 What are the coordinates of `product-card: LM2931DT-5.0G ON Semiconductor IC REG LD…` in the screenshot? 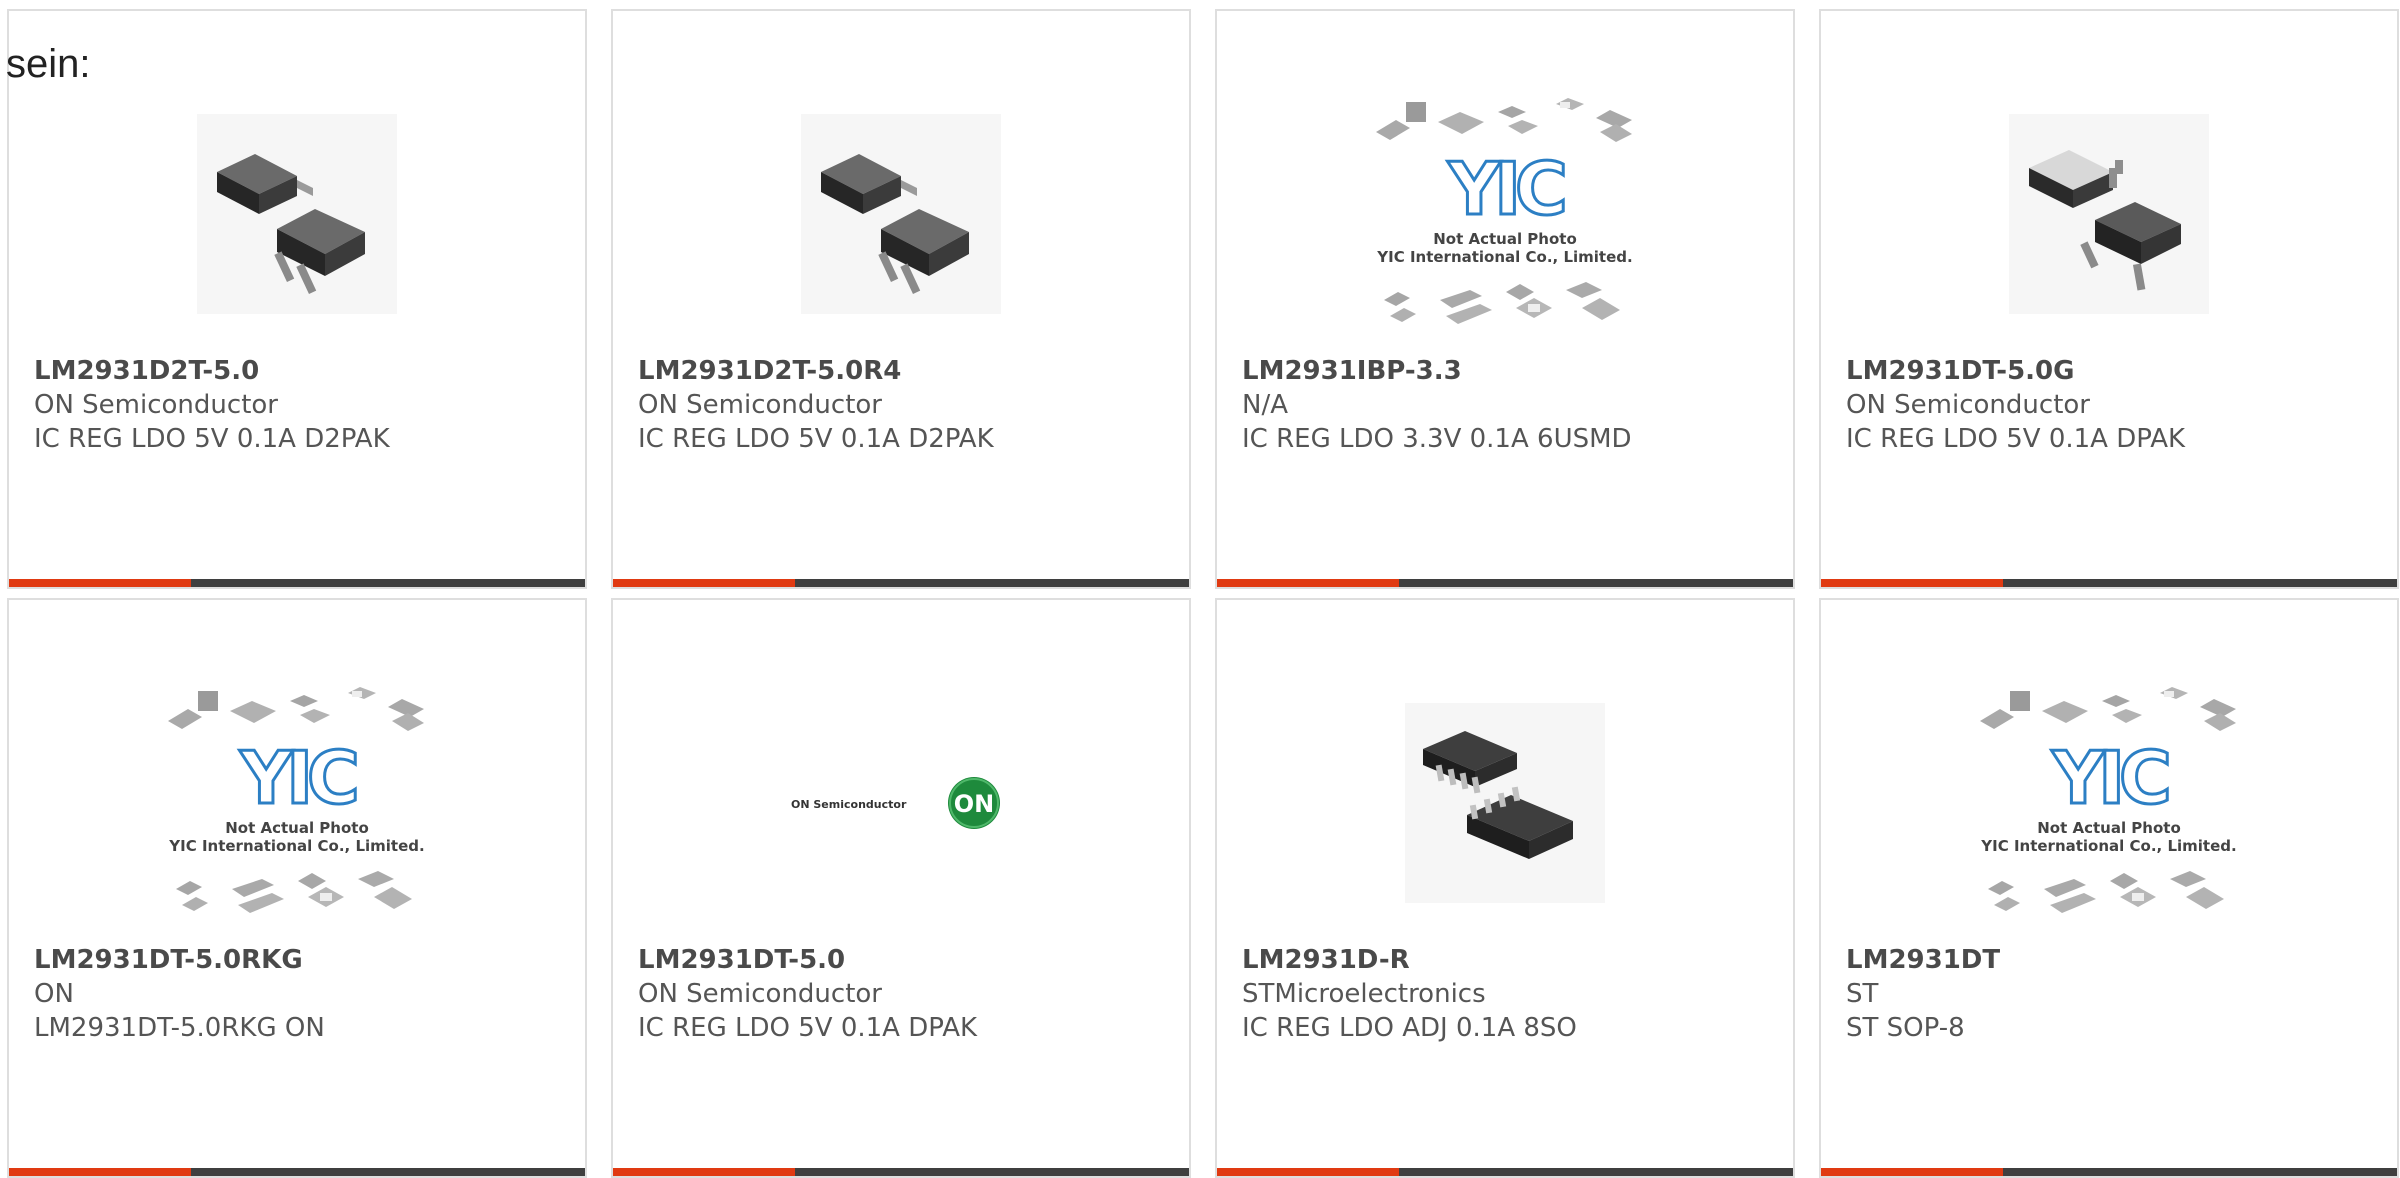 It's located at (2109, 299).